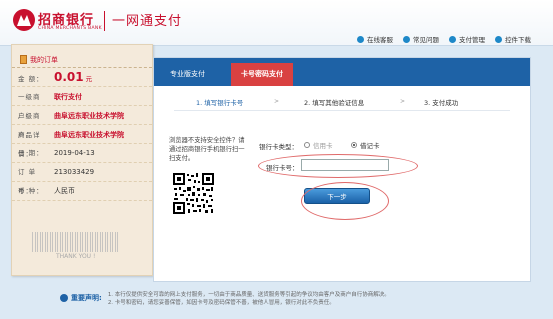  I want to click on currency-value: 人民币, so click(64, 191).